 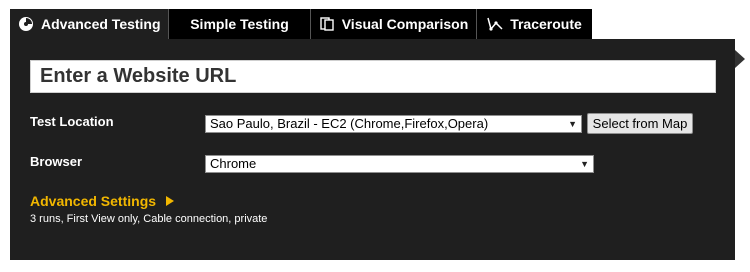 What do you see at coordinates (740, 59) in the screenshot?
I see `panel-side-arrow-icon` at bounding box center [740, 59].